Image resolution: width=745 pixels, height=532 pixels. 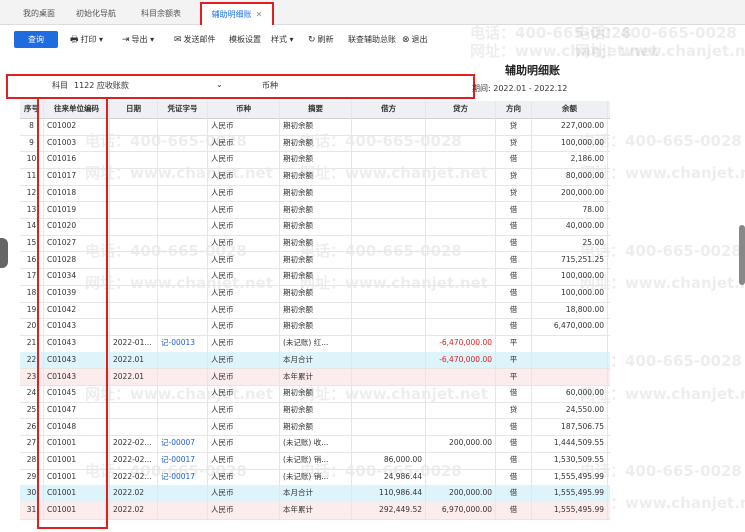 I want to click on table-row: 15 C01027 人民币 期初余额 借 25.00, so click(x=315, y=243).